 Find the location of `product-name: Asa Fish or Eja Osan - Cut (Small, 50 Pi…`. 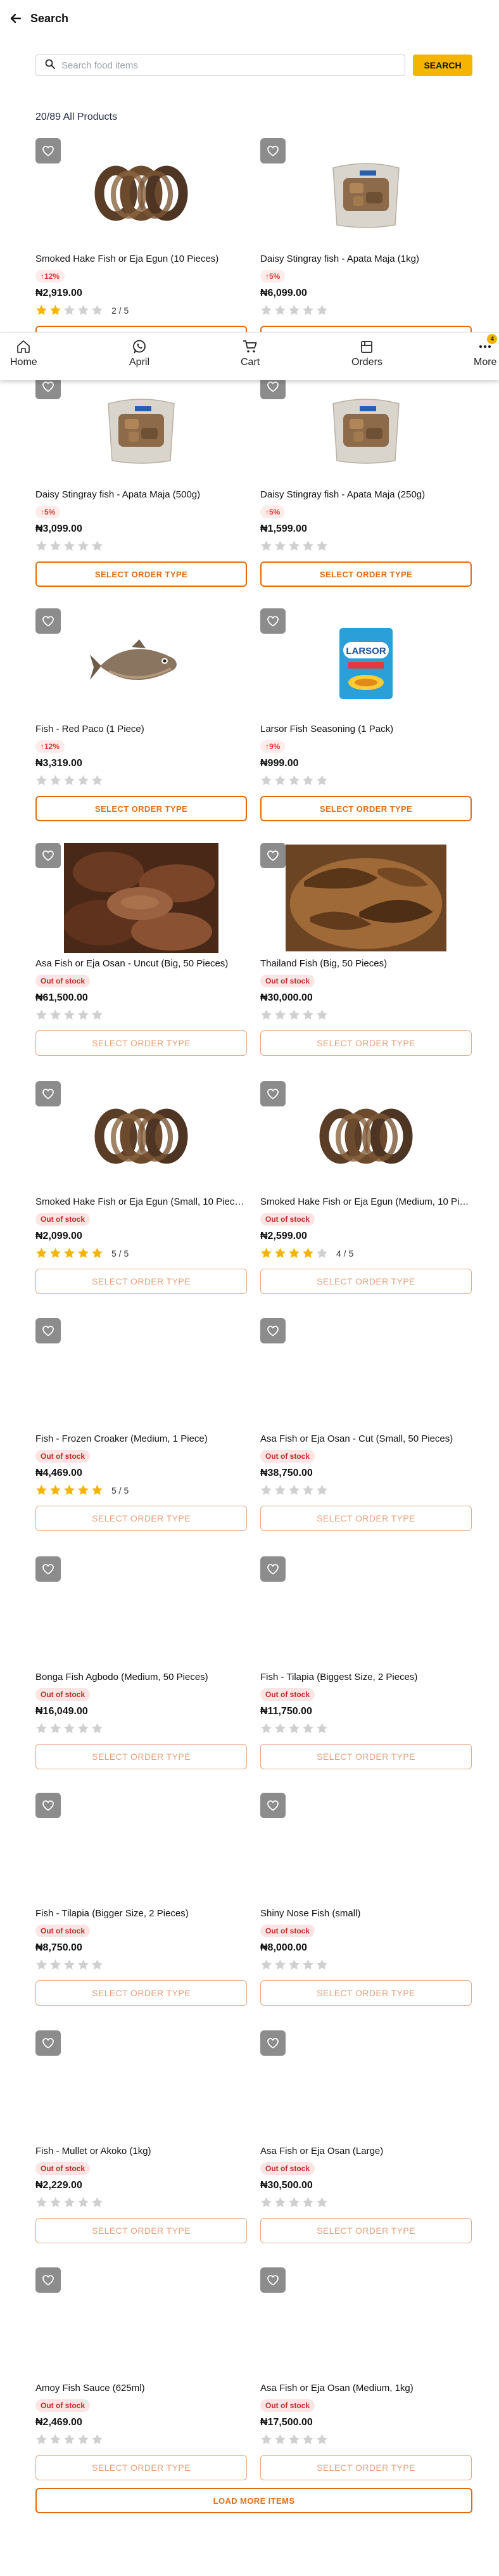

product-name: Asa Fish or Eja Osan - Cut (Small, 50 Pi… is located at coordinates (366, 1438).